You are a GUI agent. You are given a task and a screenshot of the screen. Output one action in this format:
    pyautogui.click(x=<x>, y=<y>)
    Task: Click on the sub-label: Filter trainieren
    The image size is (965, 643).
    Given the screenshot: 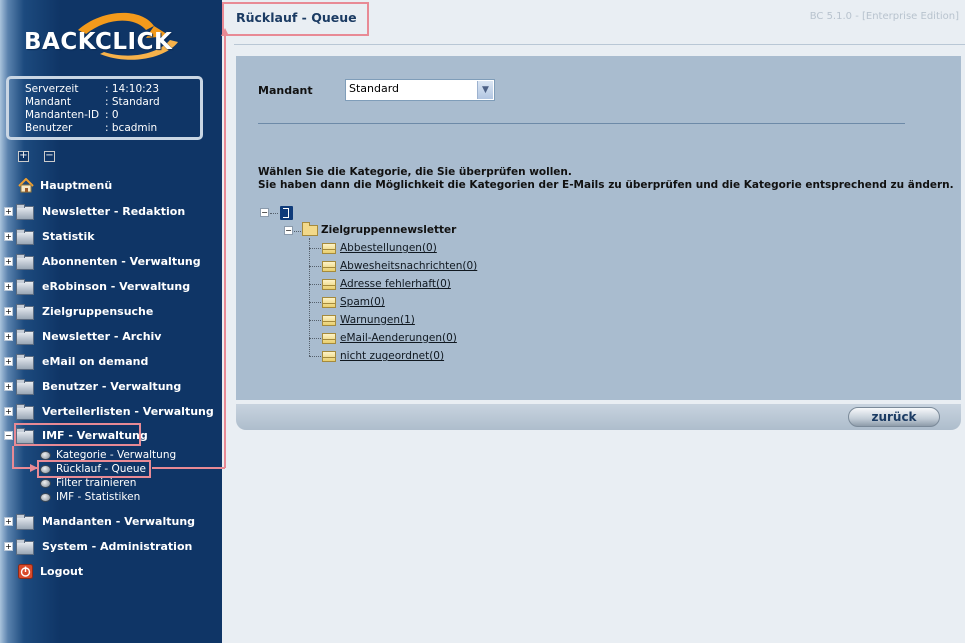 What is the action you would take?
    pyautogui.click(x=96, y=483)
    